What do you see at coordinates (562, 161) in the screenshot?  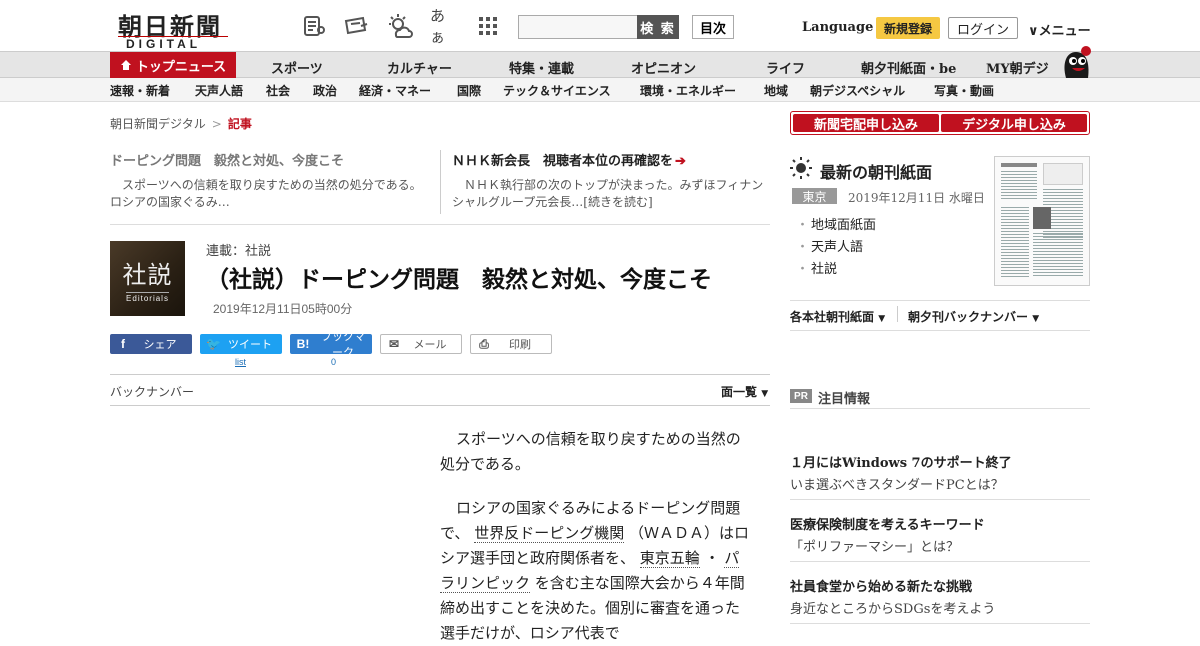 I see `related-title: ＮＨＫ新会長 視聴者本位の再確認を` at bounding box center [562, 161].